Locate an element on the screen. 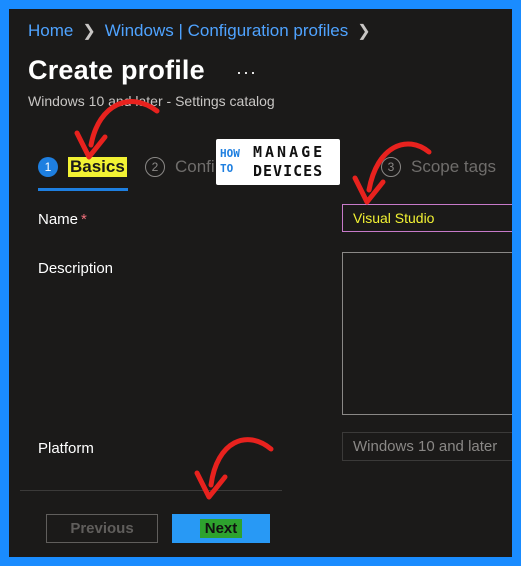 The image size is (521, 566). step-label: Basics is located at coordinates (97, 167).